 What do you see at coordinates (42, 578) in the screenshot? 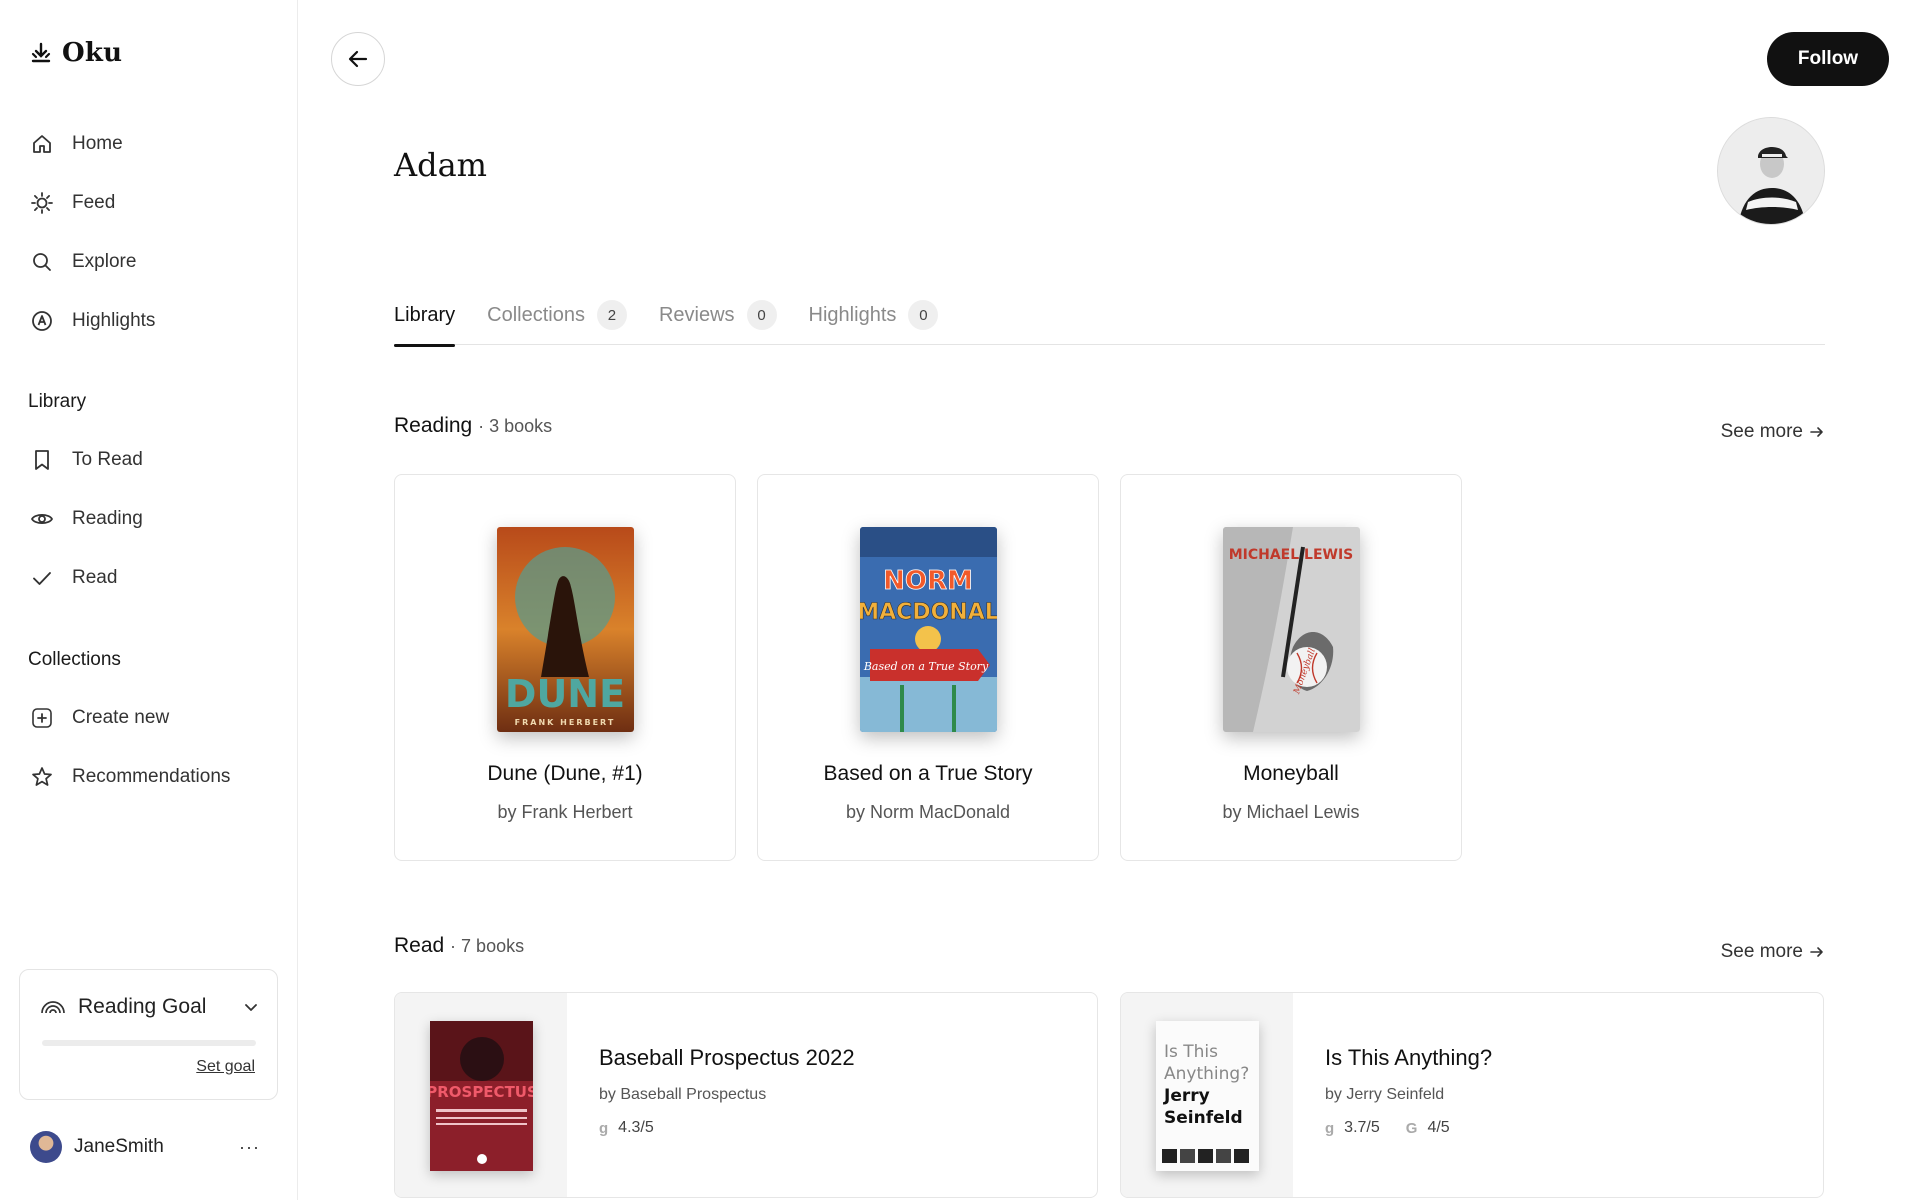
I see `check-icon` at bounding box center [42, 578].